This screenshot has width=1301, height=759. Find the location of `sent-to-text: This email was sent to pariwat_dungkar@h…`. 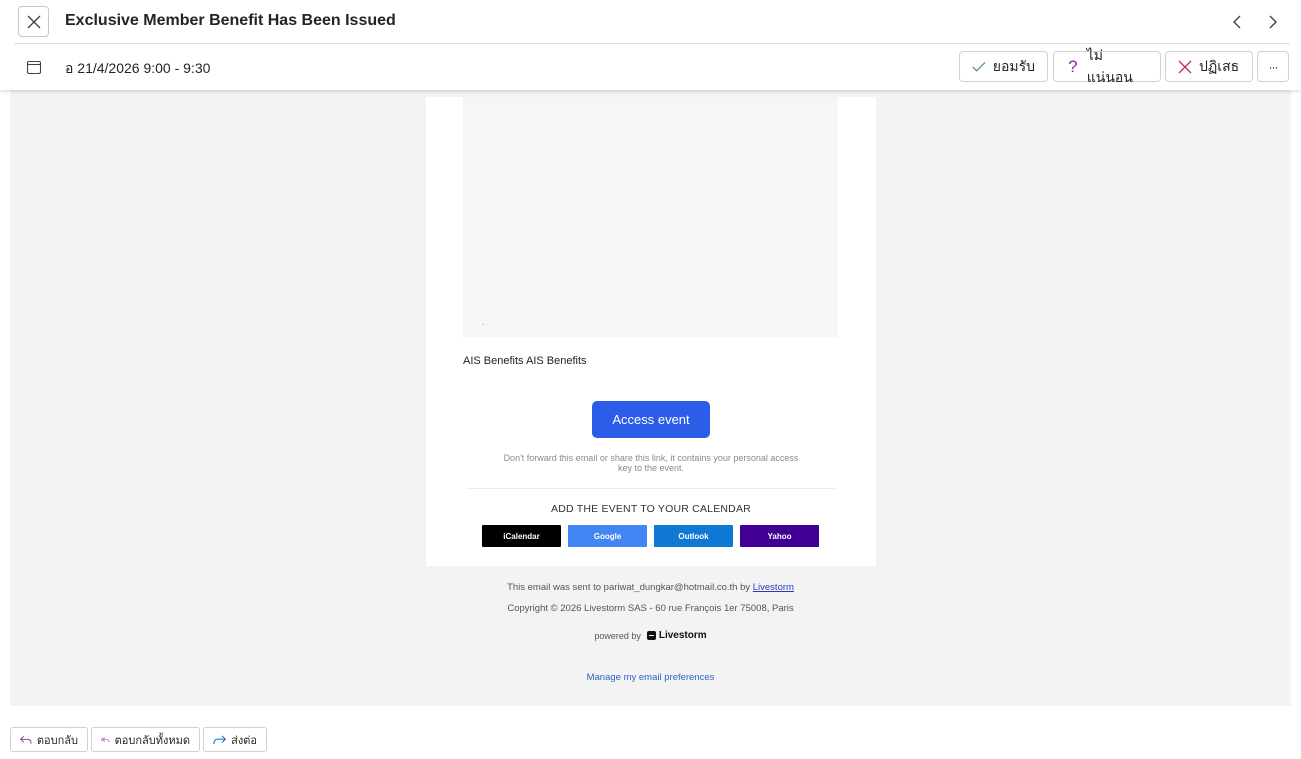

sent-to-text: This email was sent to pariwat_dungkar@h… is located at coordinates (630, 587).